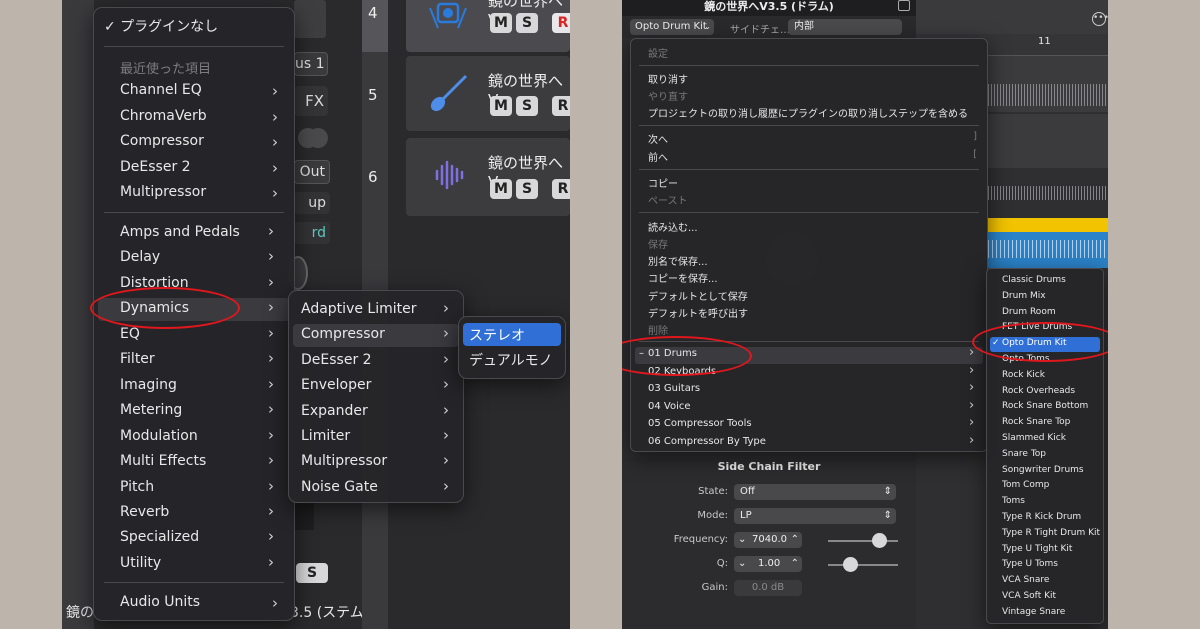 The image size is (1200, 629). I want to click on drum-preset-item: Type U Toms, so click(1045, 565).